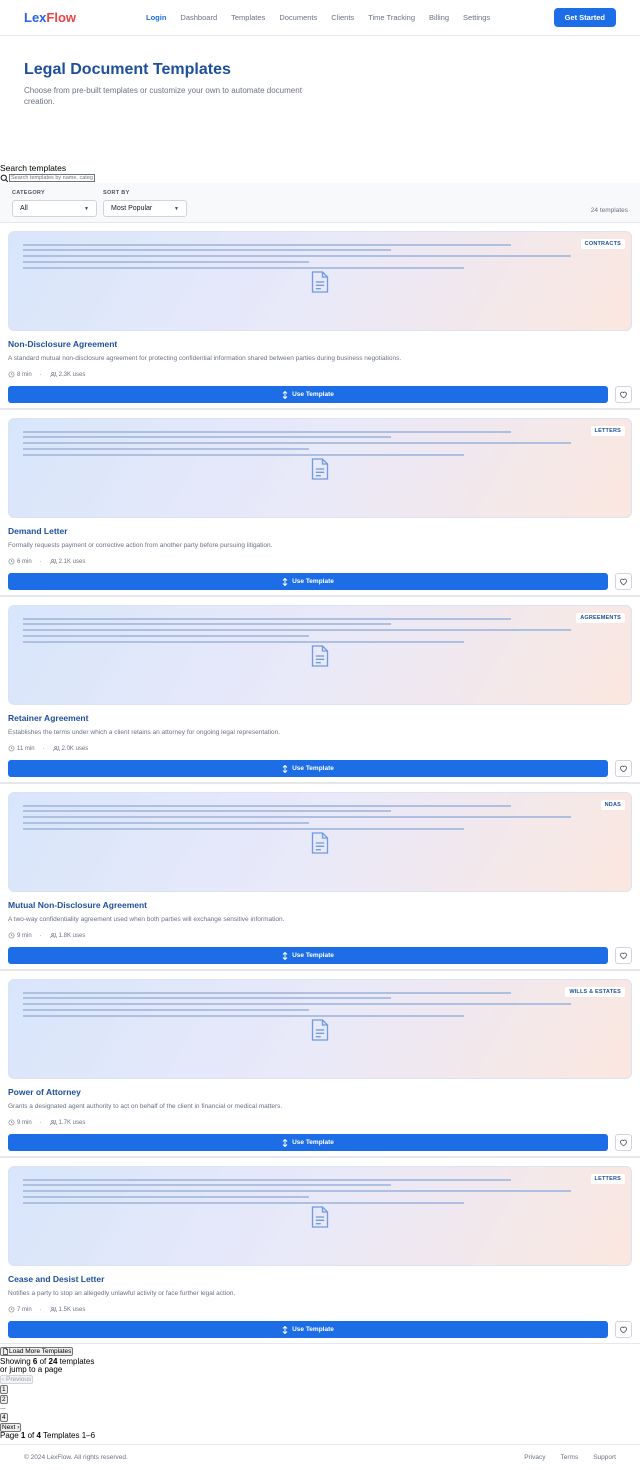  Describe the element at coordinates (607, 431) in the screenshot. I see `category-badge: LETTERS` at that location.